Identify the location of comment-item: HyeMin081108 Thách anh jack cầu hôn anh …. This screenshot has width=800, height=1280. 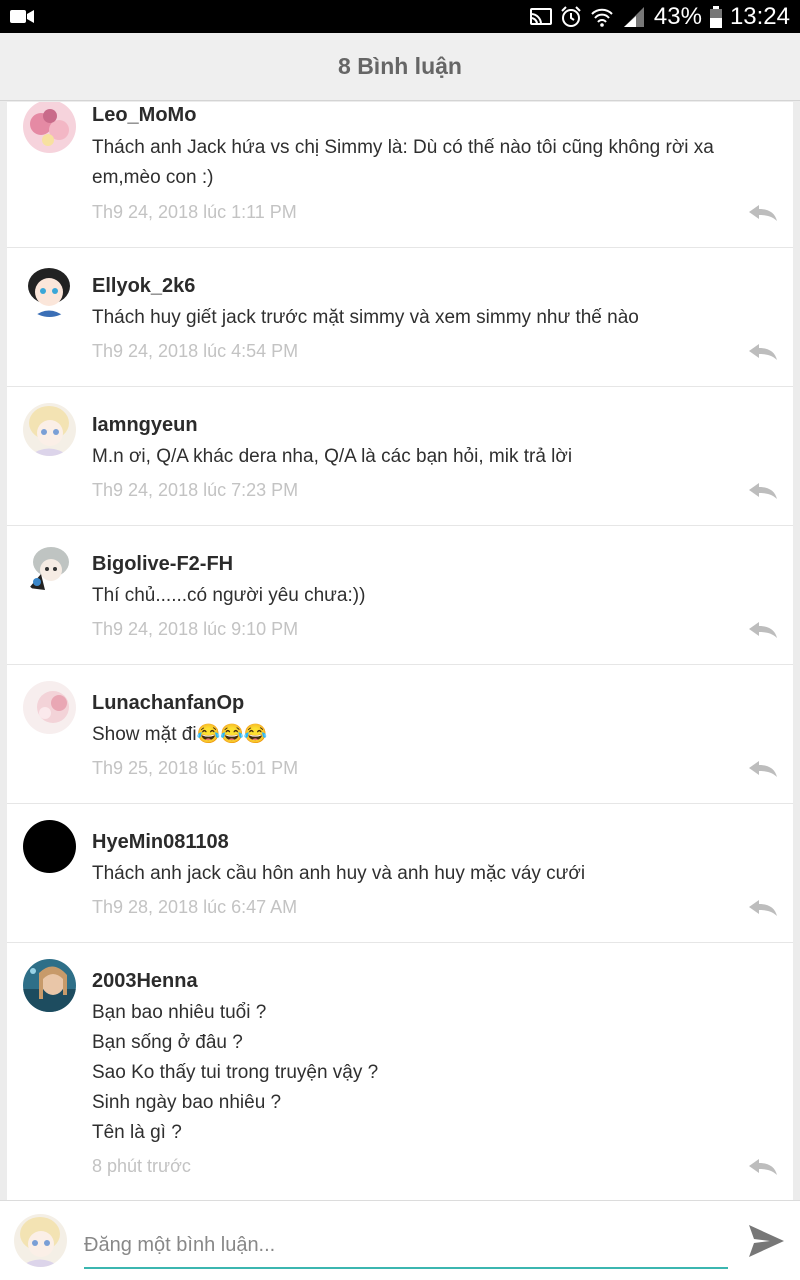
(400, 873).